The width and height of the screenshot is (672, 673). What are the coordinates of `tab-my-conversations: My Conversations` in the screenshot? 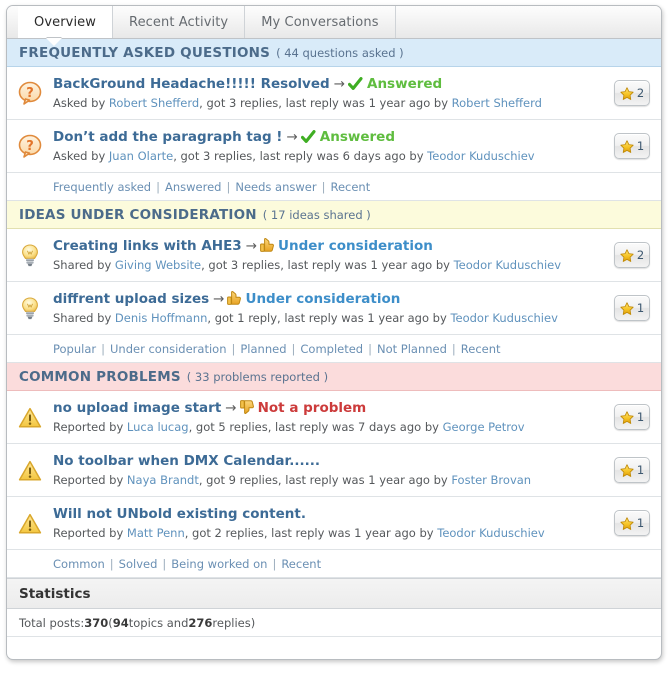 It's located at (320, 22).